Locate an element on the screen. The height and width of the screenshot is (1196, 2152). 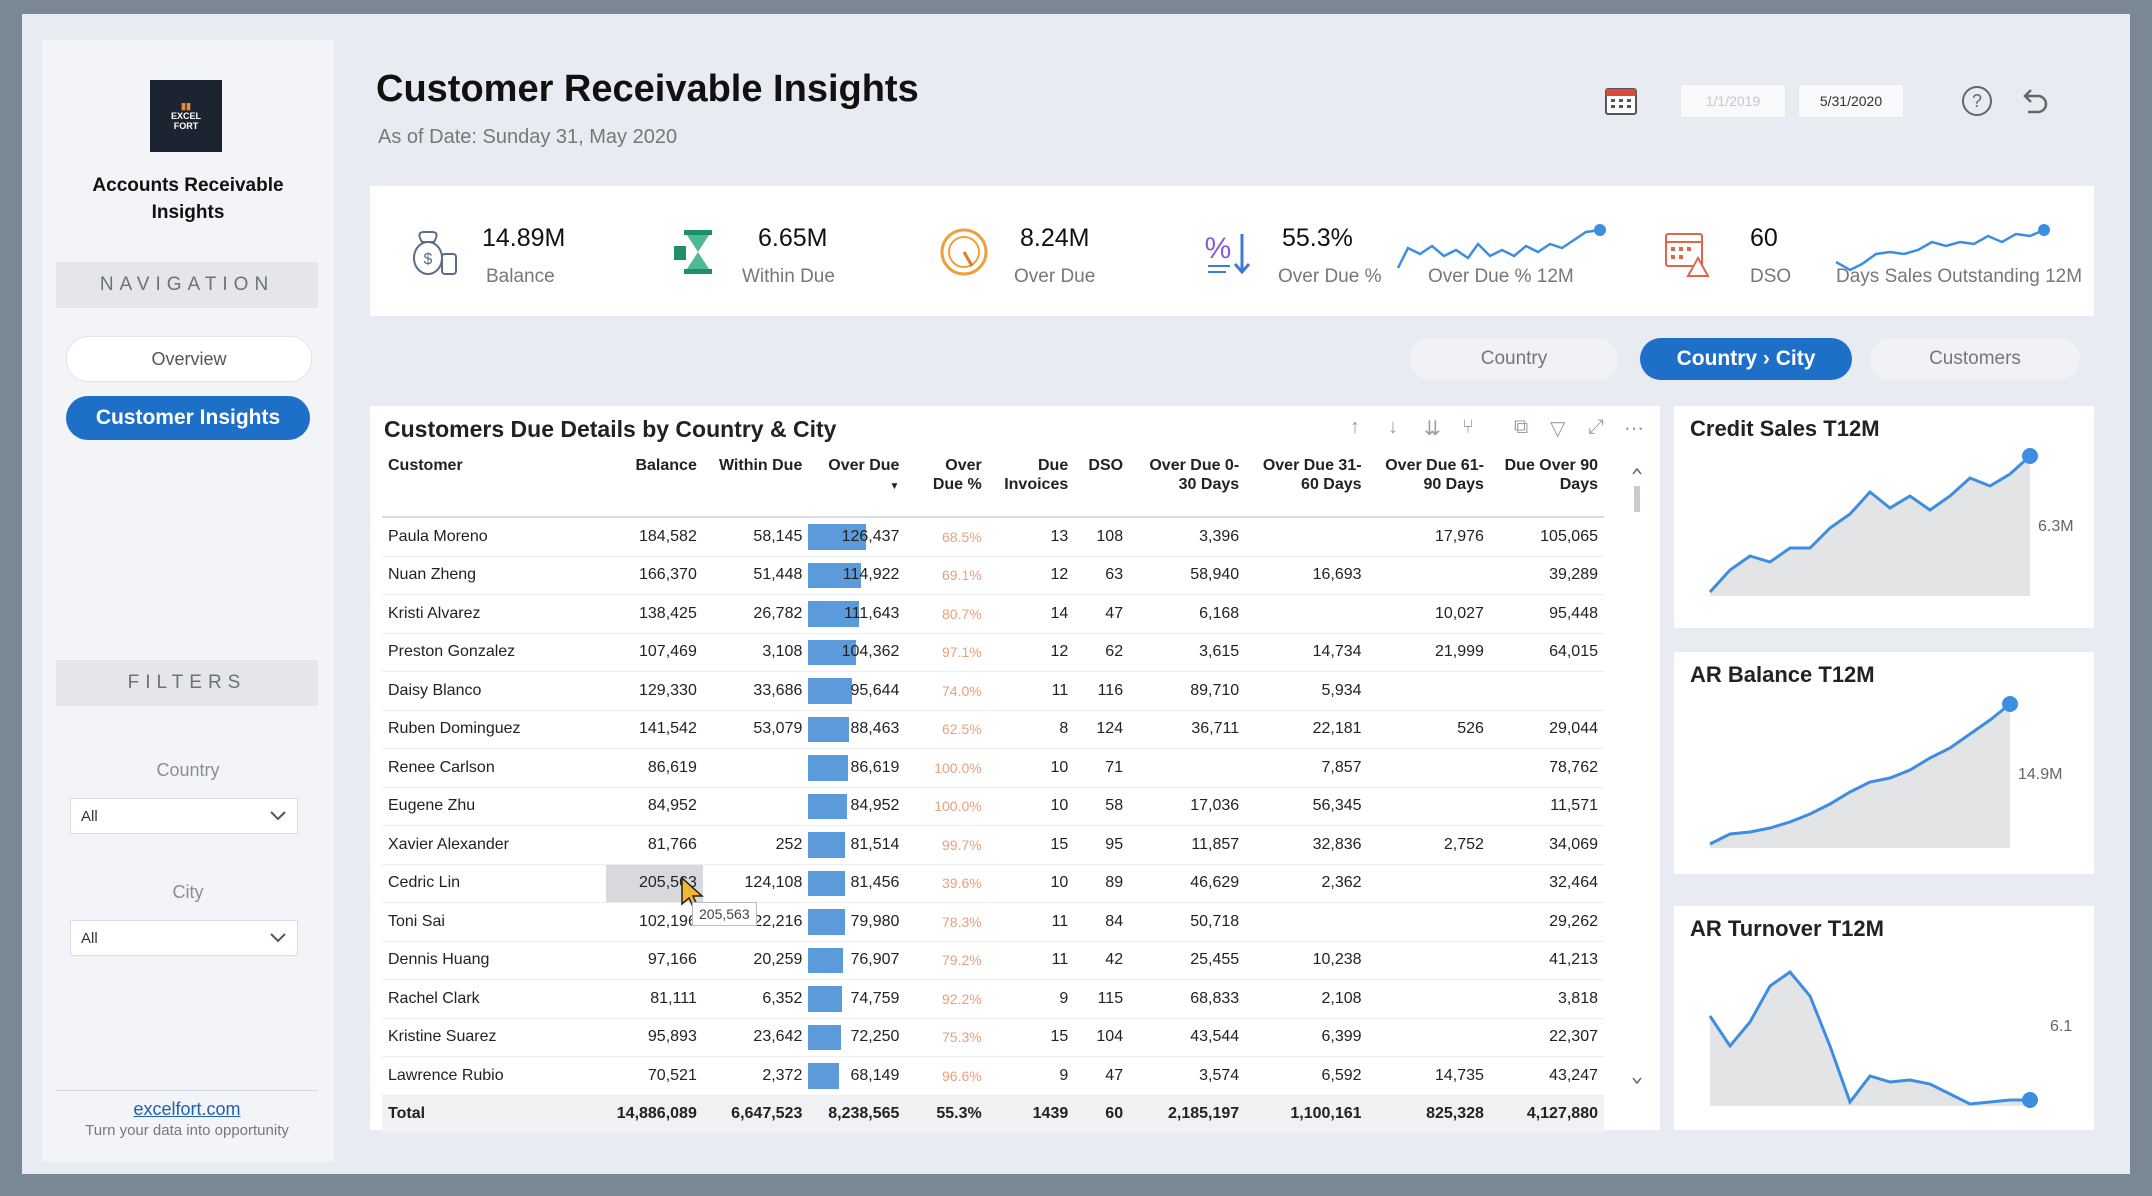
calendar-icon is located at coordinates (1621, 100).